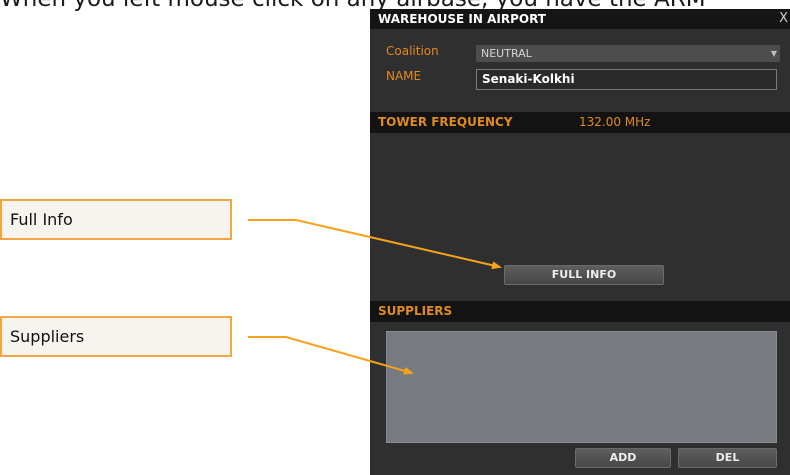 This screenshot has height=475, width=790. I want to click on callout-arrows, so click(375, 297).